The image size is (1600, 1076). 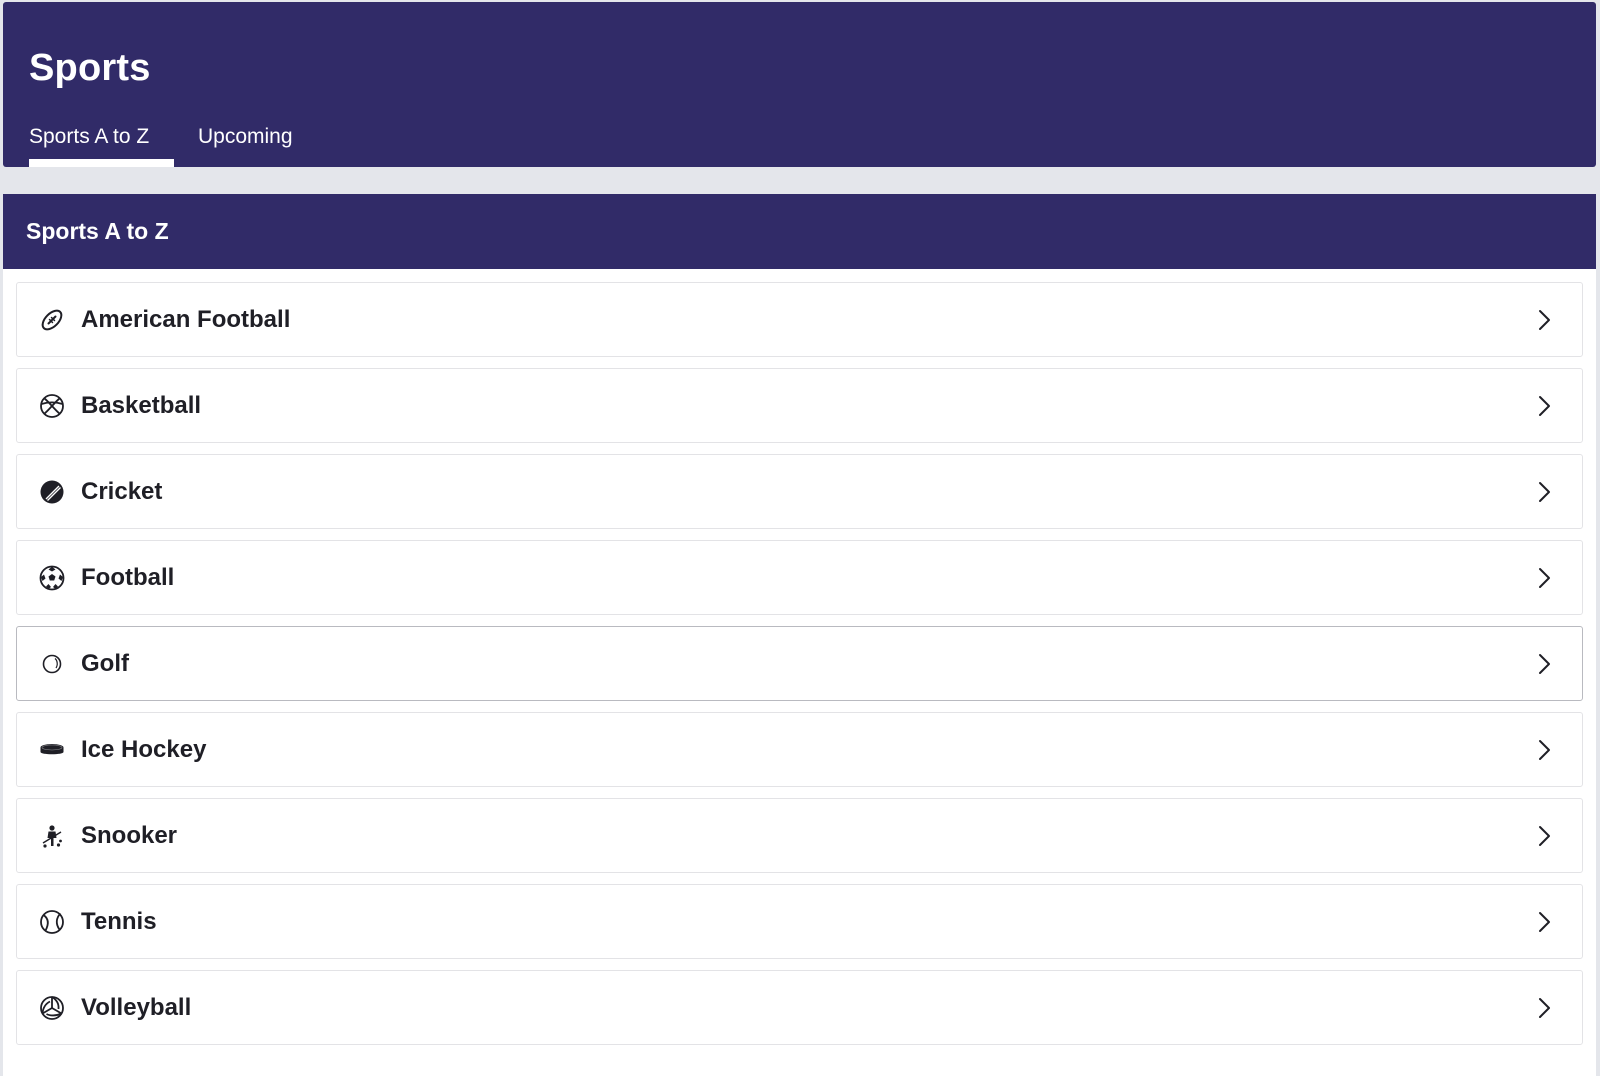 I want to click on sport-row-american-football: American Football, so click(x=799, y=319).